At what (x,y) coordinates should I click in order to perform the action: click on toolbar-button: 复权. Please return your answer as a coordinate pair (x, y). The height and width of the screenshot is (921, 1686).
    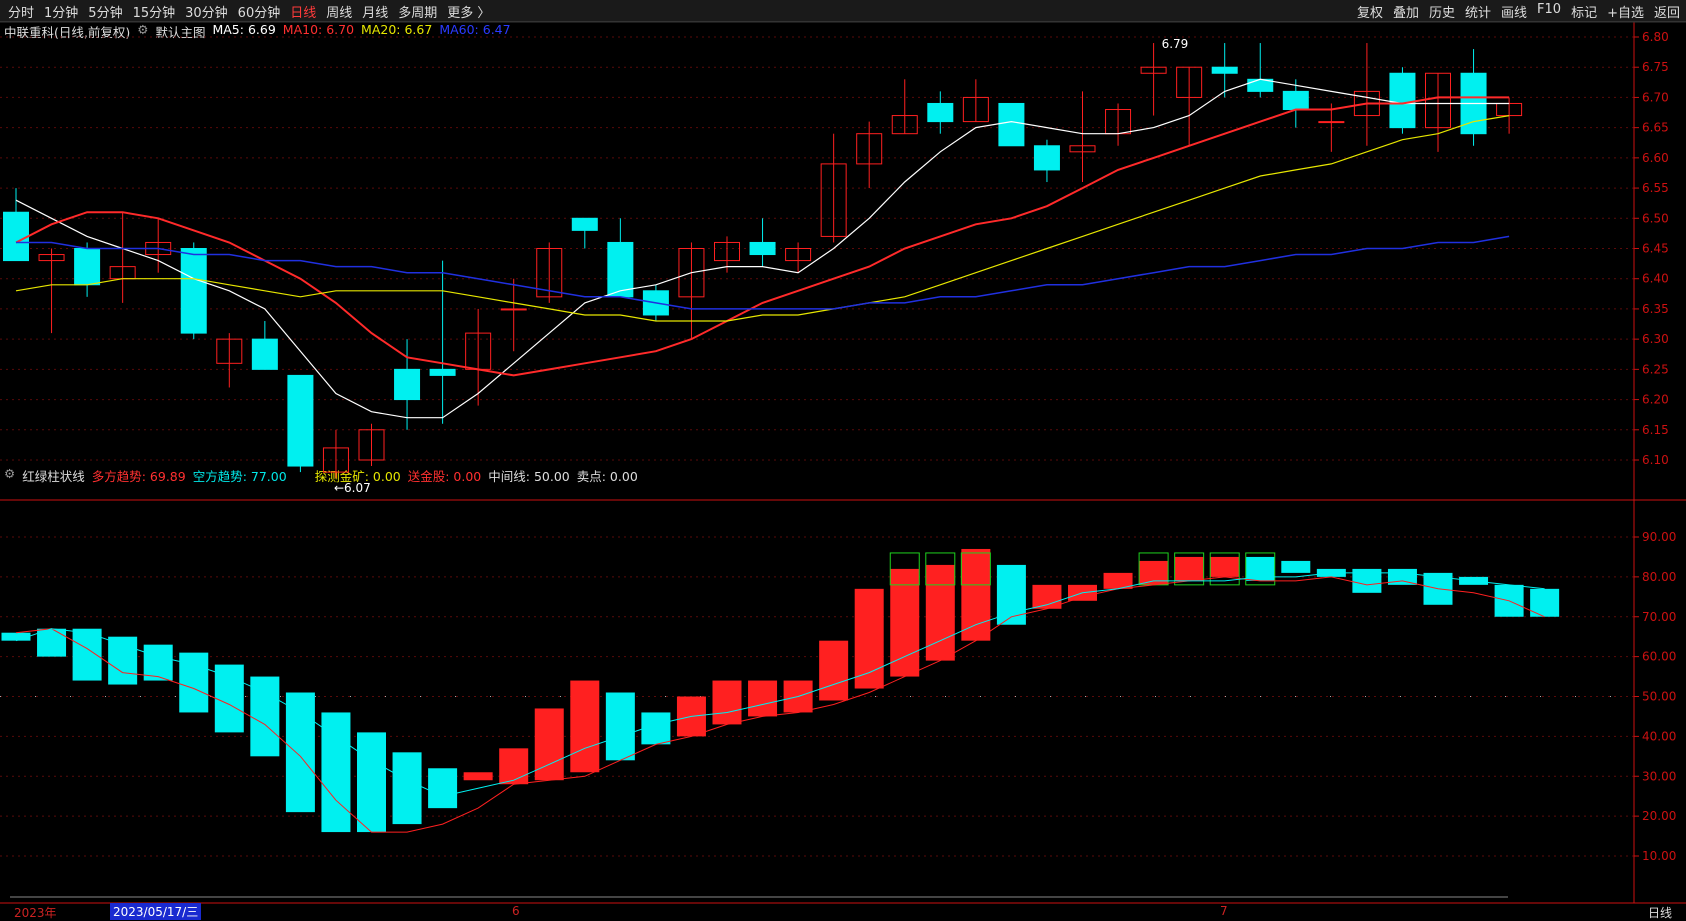
    Looking at the image, I should click on (1370, 11).